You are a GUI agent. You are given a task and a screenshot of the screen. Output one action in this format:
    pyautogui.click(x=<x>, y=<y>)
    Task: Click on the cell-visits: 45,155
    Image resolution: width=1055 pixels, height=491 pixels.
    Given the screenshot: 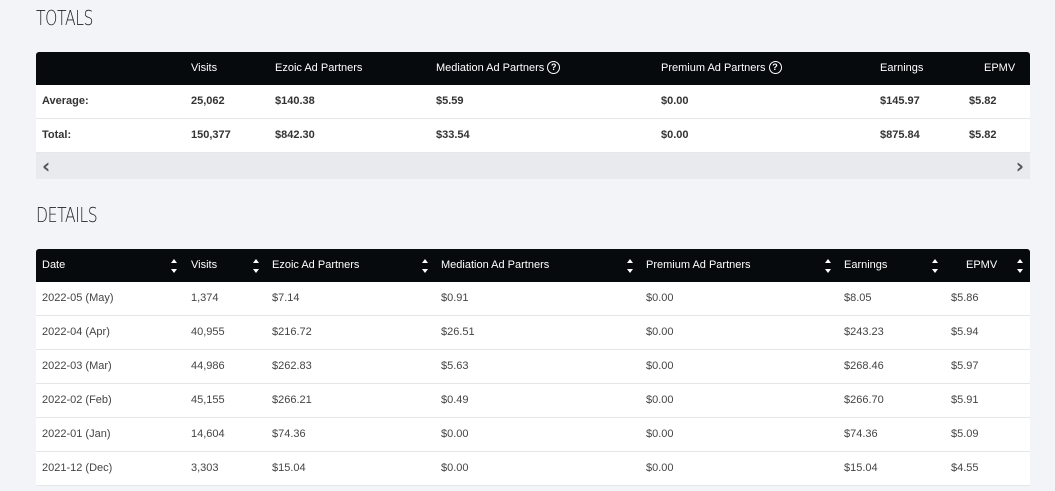 What is the action you would take?
    pyautogui.click(x=208, y=400)
    